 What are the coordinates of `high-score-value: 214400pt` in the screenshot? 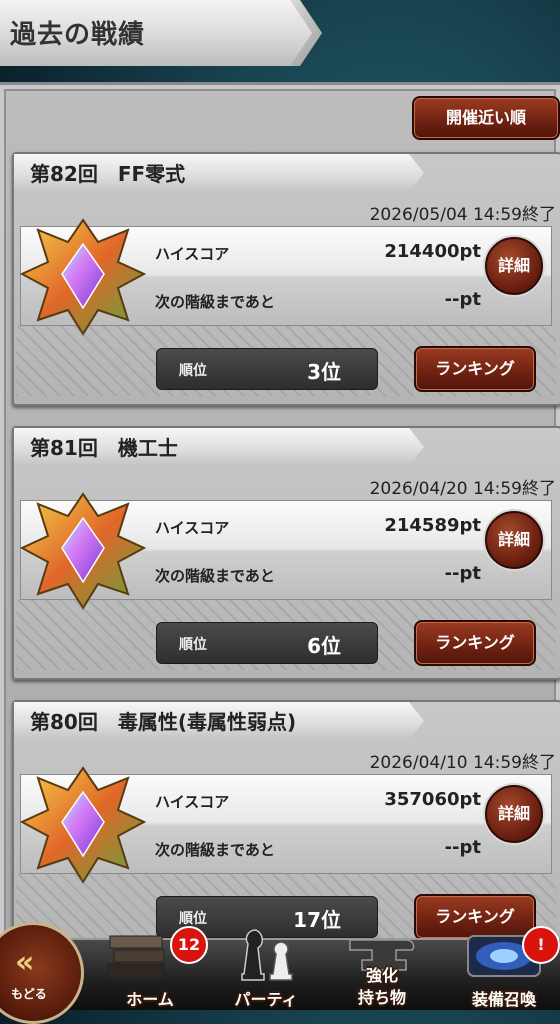 It's located at (432, 251).